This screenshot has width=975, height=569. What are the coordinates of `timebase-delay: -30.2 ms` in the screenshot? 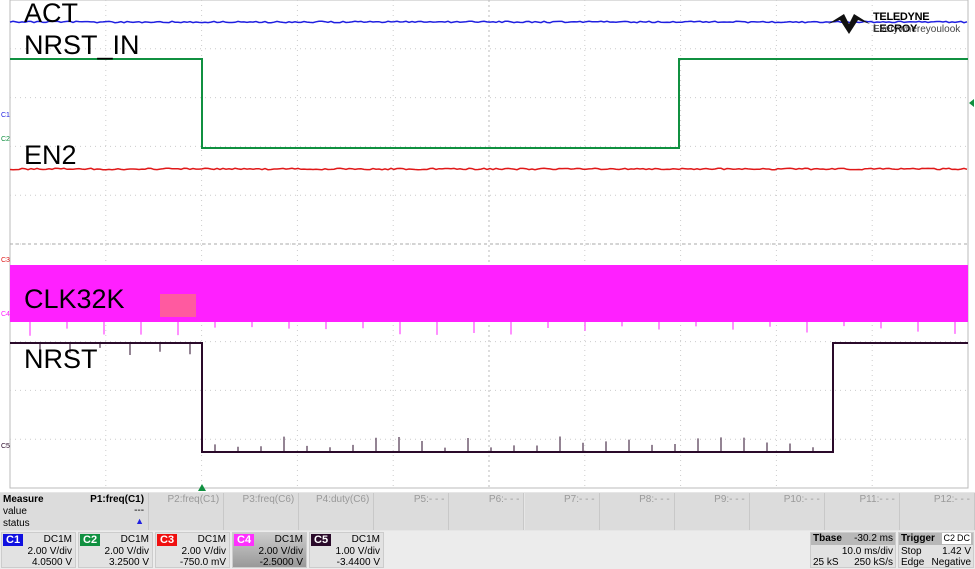 It's located at (873, 538).